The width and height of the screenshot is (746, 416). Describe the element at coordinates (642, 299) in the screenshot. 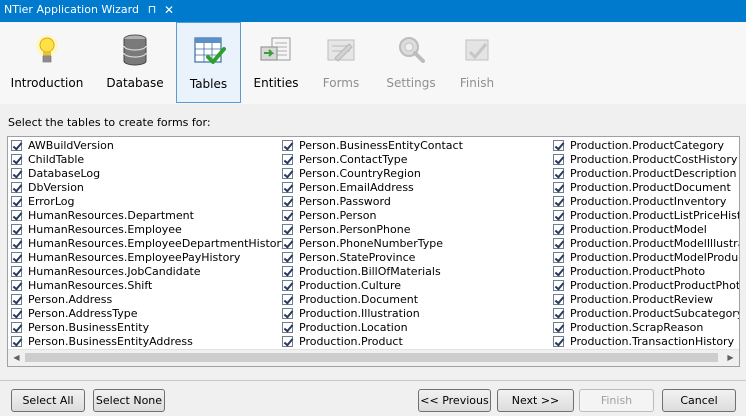

I see `table-name-label: Production.ProductReview` at that location.